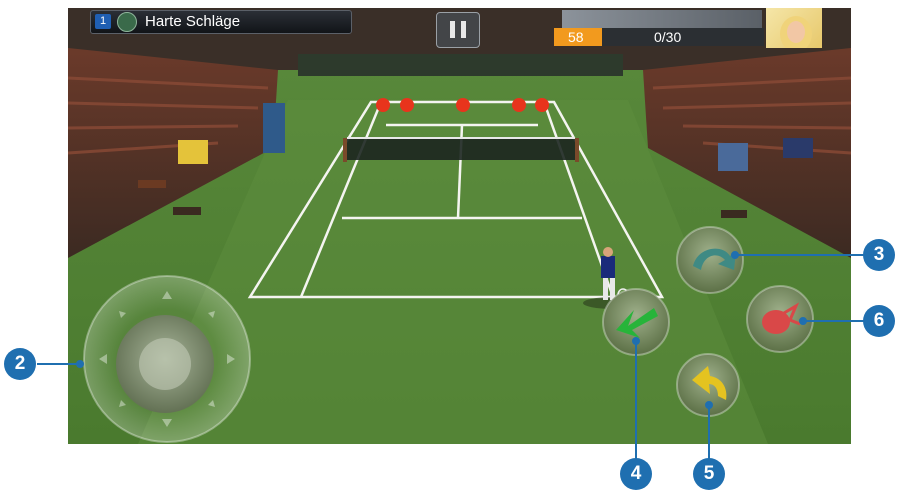 The height and width of the screenshot is (492, 897). I want to click on score-panel: 58 0/30, so click(688, 30).